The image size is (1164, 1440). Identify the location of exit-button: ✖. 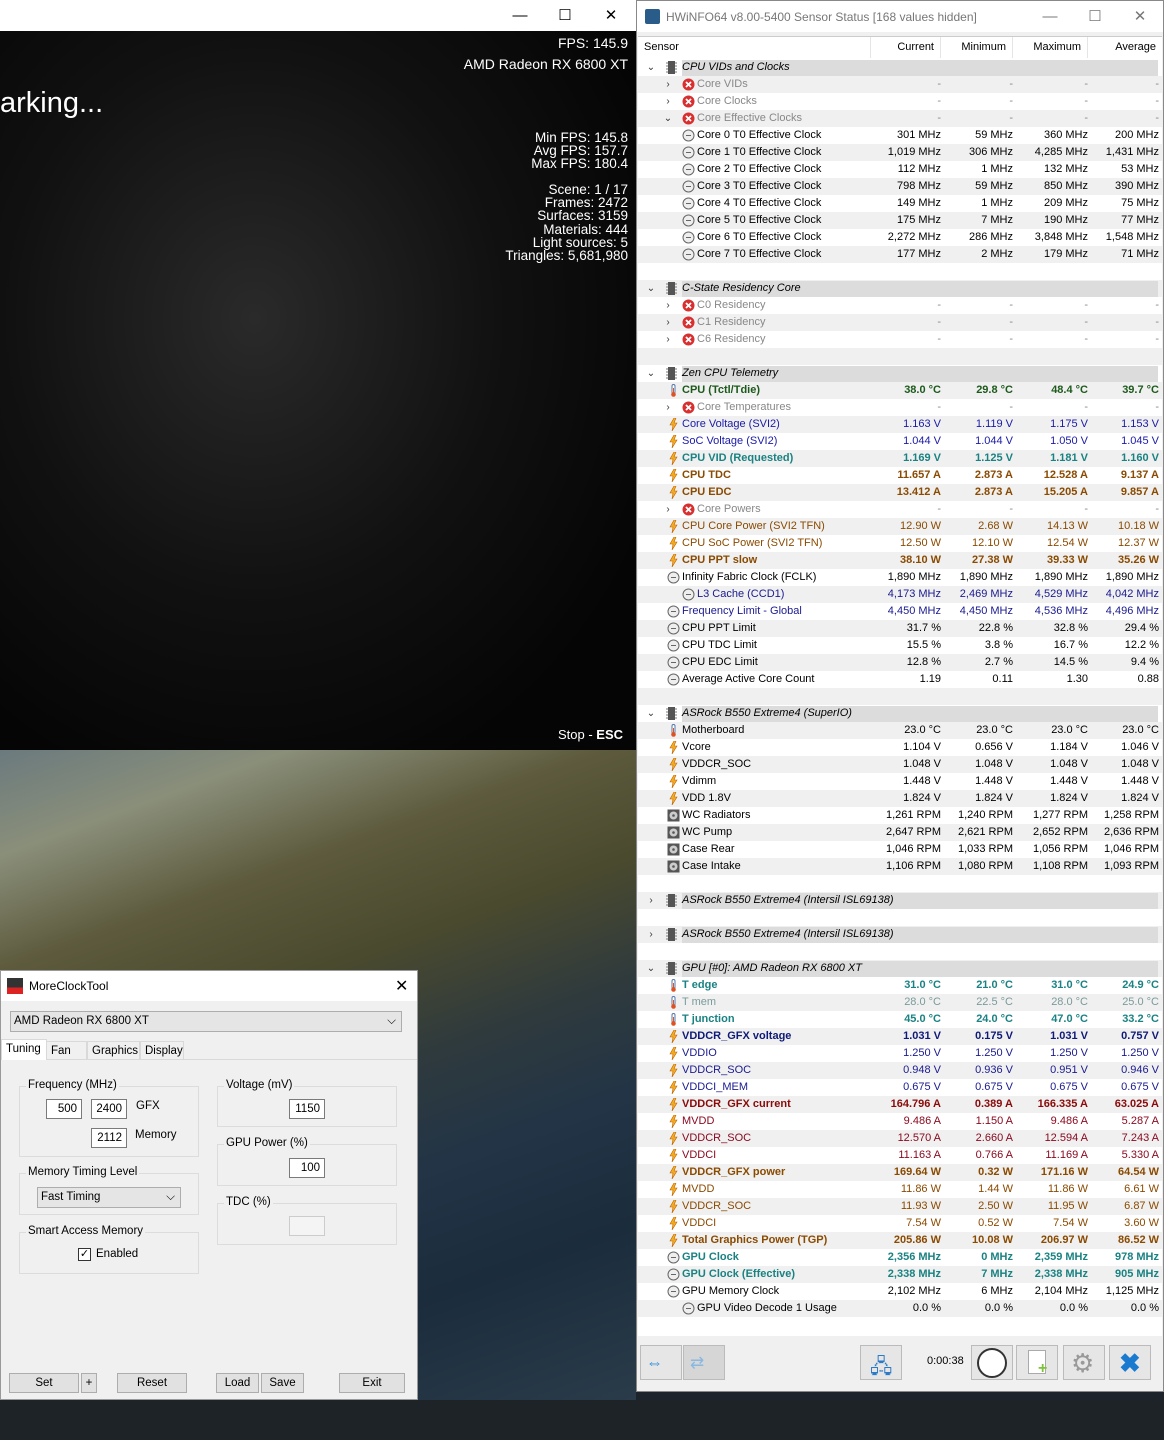
(1130, 1362).